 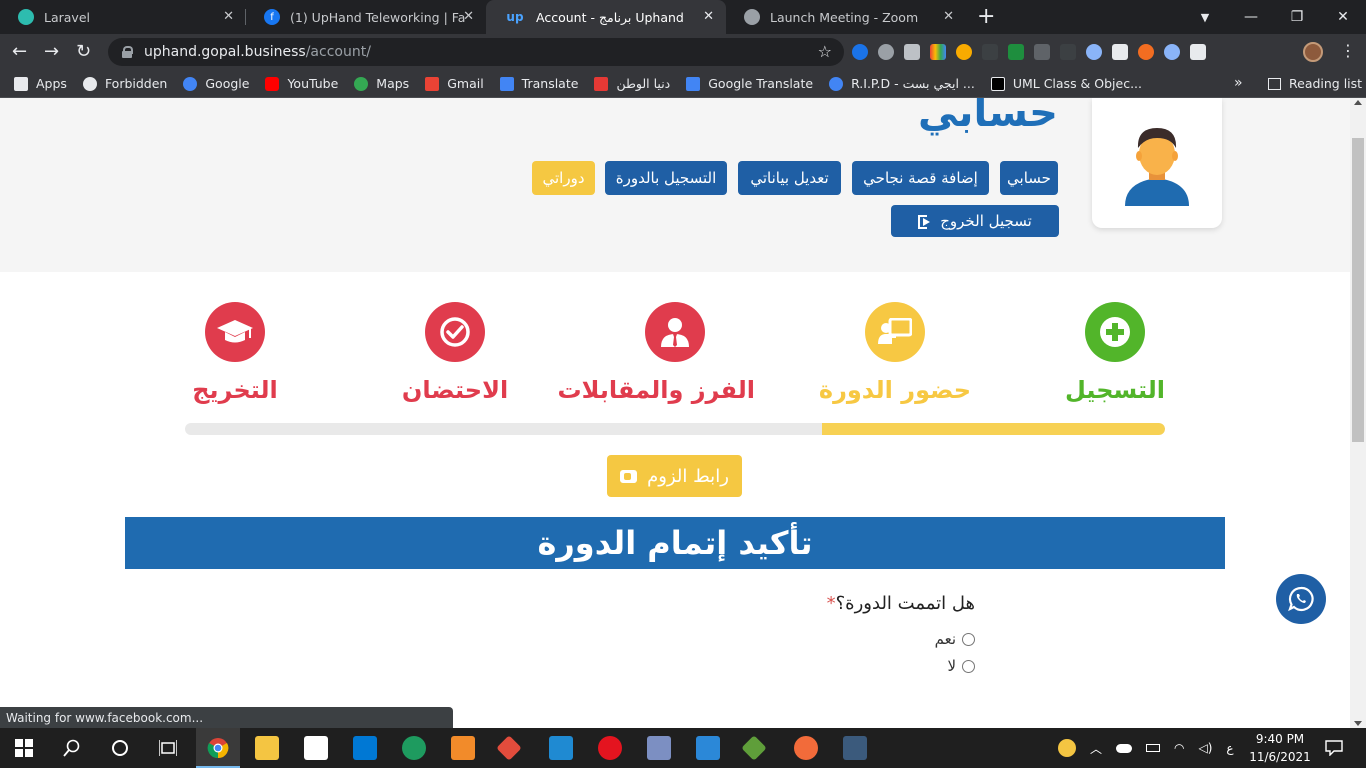 I want to click on course-registration-button: التسجيل بالدورة, so click(x=666, y=178).